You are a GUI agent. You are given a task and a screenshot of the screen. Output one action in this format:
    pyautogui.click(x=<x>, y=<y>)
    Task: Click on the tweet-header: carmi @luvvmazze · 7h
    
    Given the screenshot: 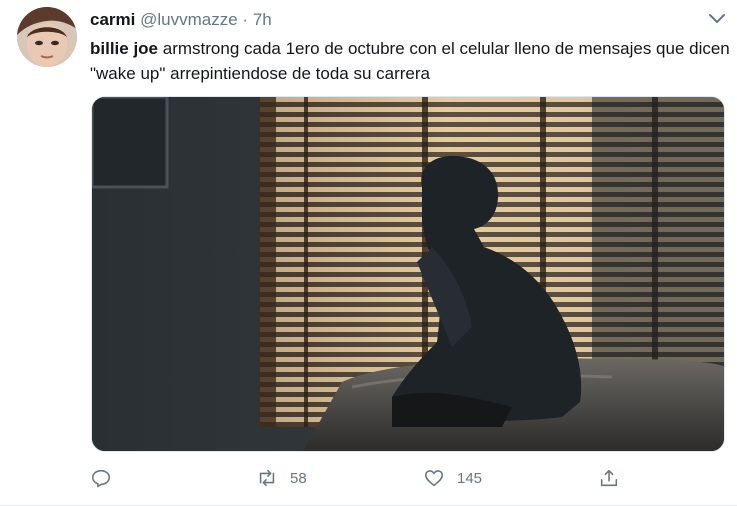 What is the action you would take?
    pyautogui.click(x=181, y=20)
    